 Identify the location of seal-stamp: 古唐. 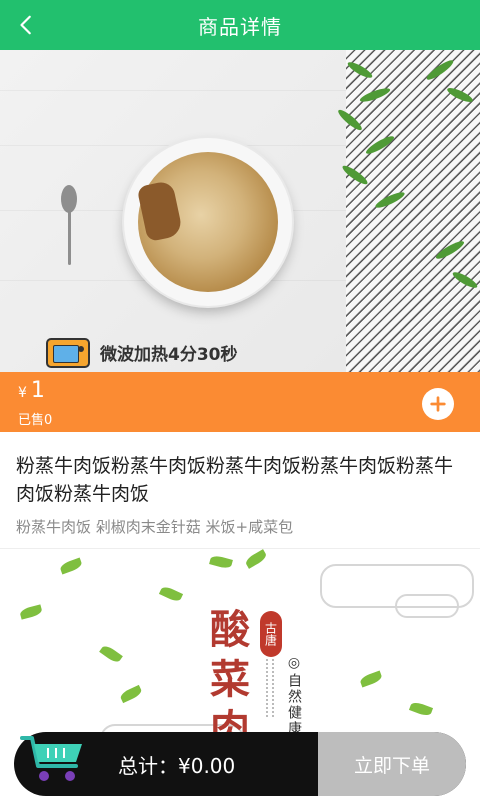
(271, 634).